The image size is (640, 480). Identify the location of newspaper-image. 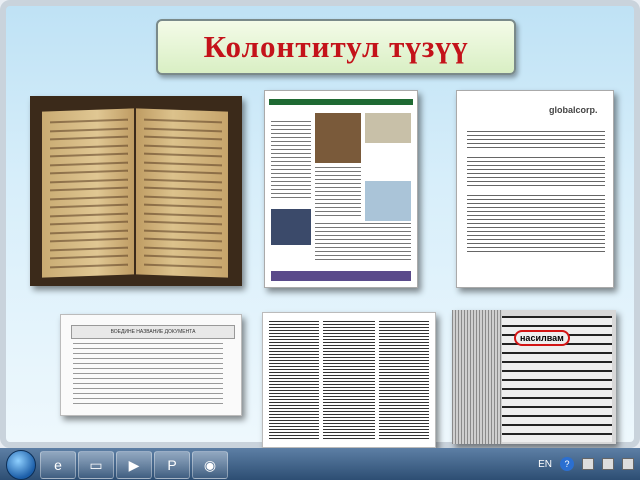
(349, 380).